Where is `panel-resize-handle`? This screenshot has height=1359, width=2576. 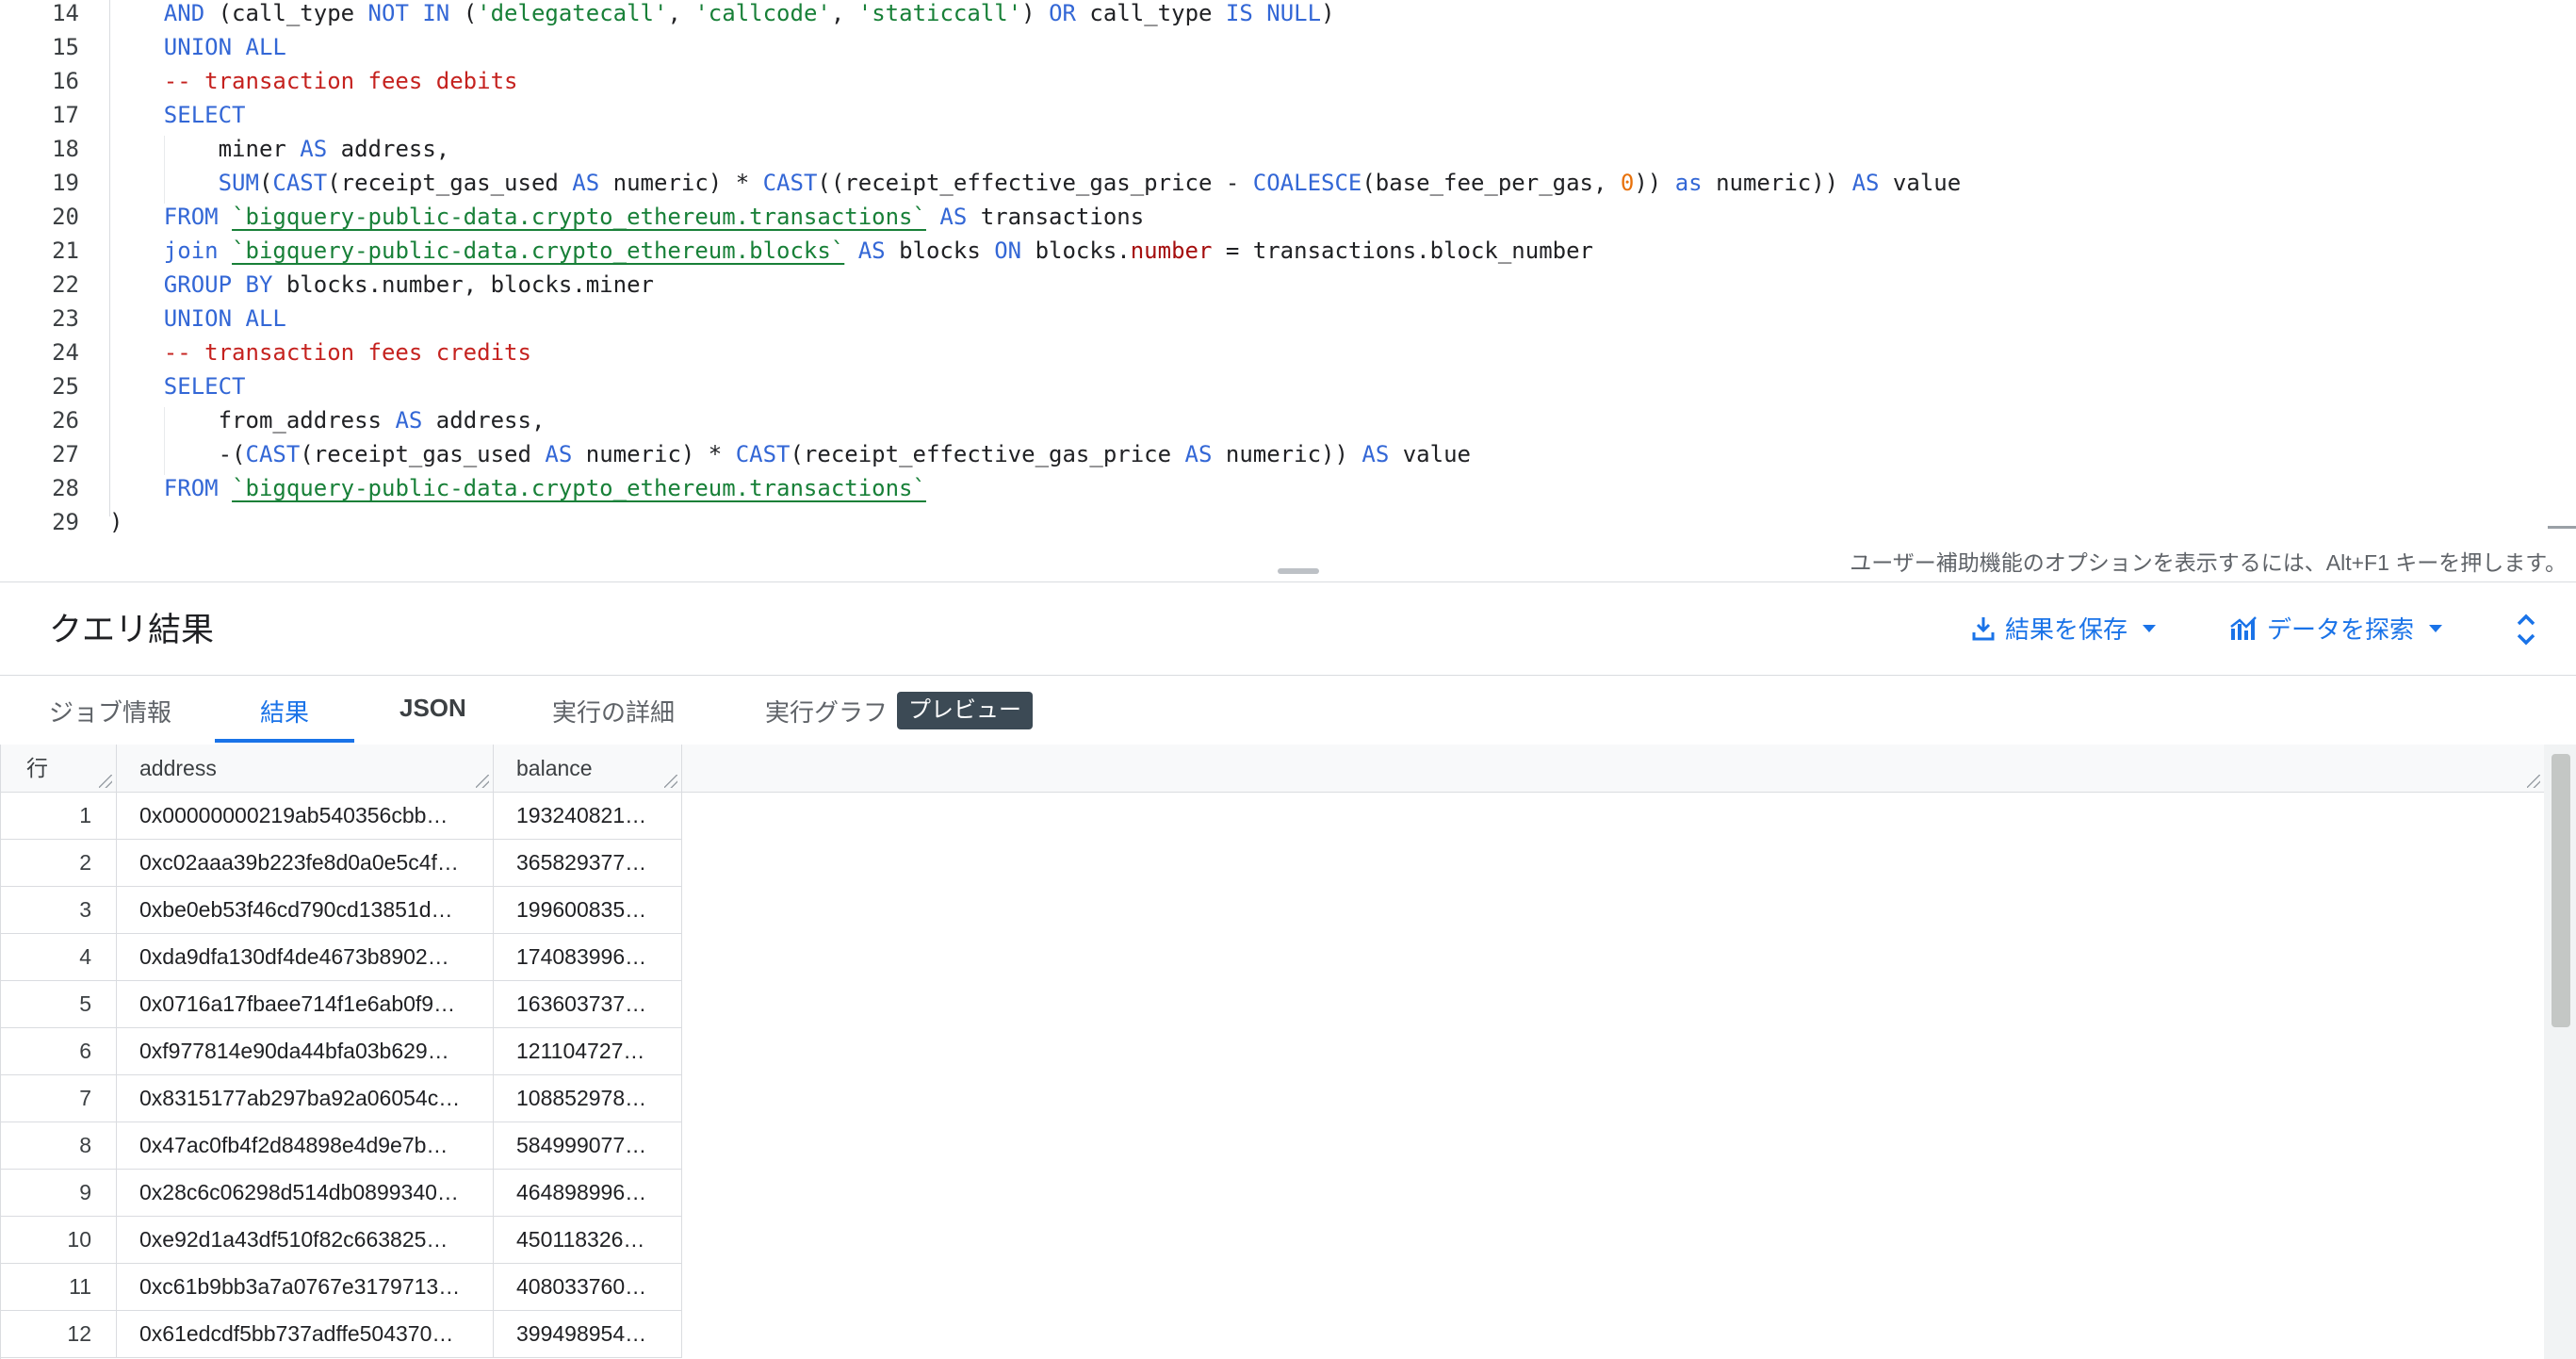
panel-resize-handle is located at coordinates (1298, 571).